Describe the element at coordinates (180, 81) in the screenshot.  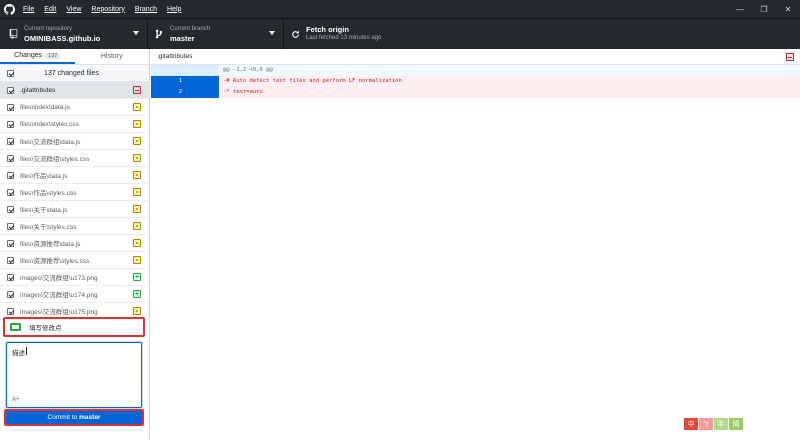
I see `diff-line-number: 1` at that location.